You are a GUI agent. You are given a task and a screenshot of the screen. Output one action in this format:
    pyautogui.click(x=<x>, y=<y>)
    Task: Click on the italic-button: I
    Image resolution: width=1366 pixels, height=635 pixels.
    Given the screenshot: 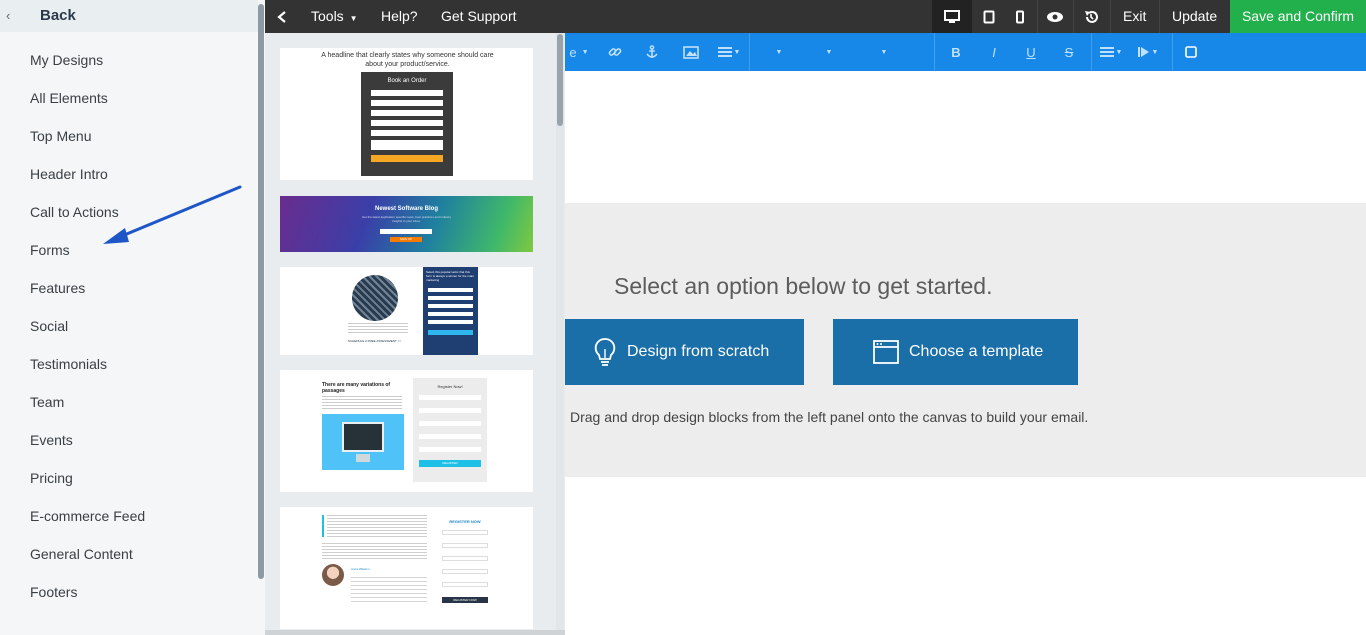 What is the action you would take?
    pyautogui.click(x=994, y=52)
    